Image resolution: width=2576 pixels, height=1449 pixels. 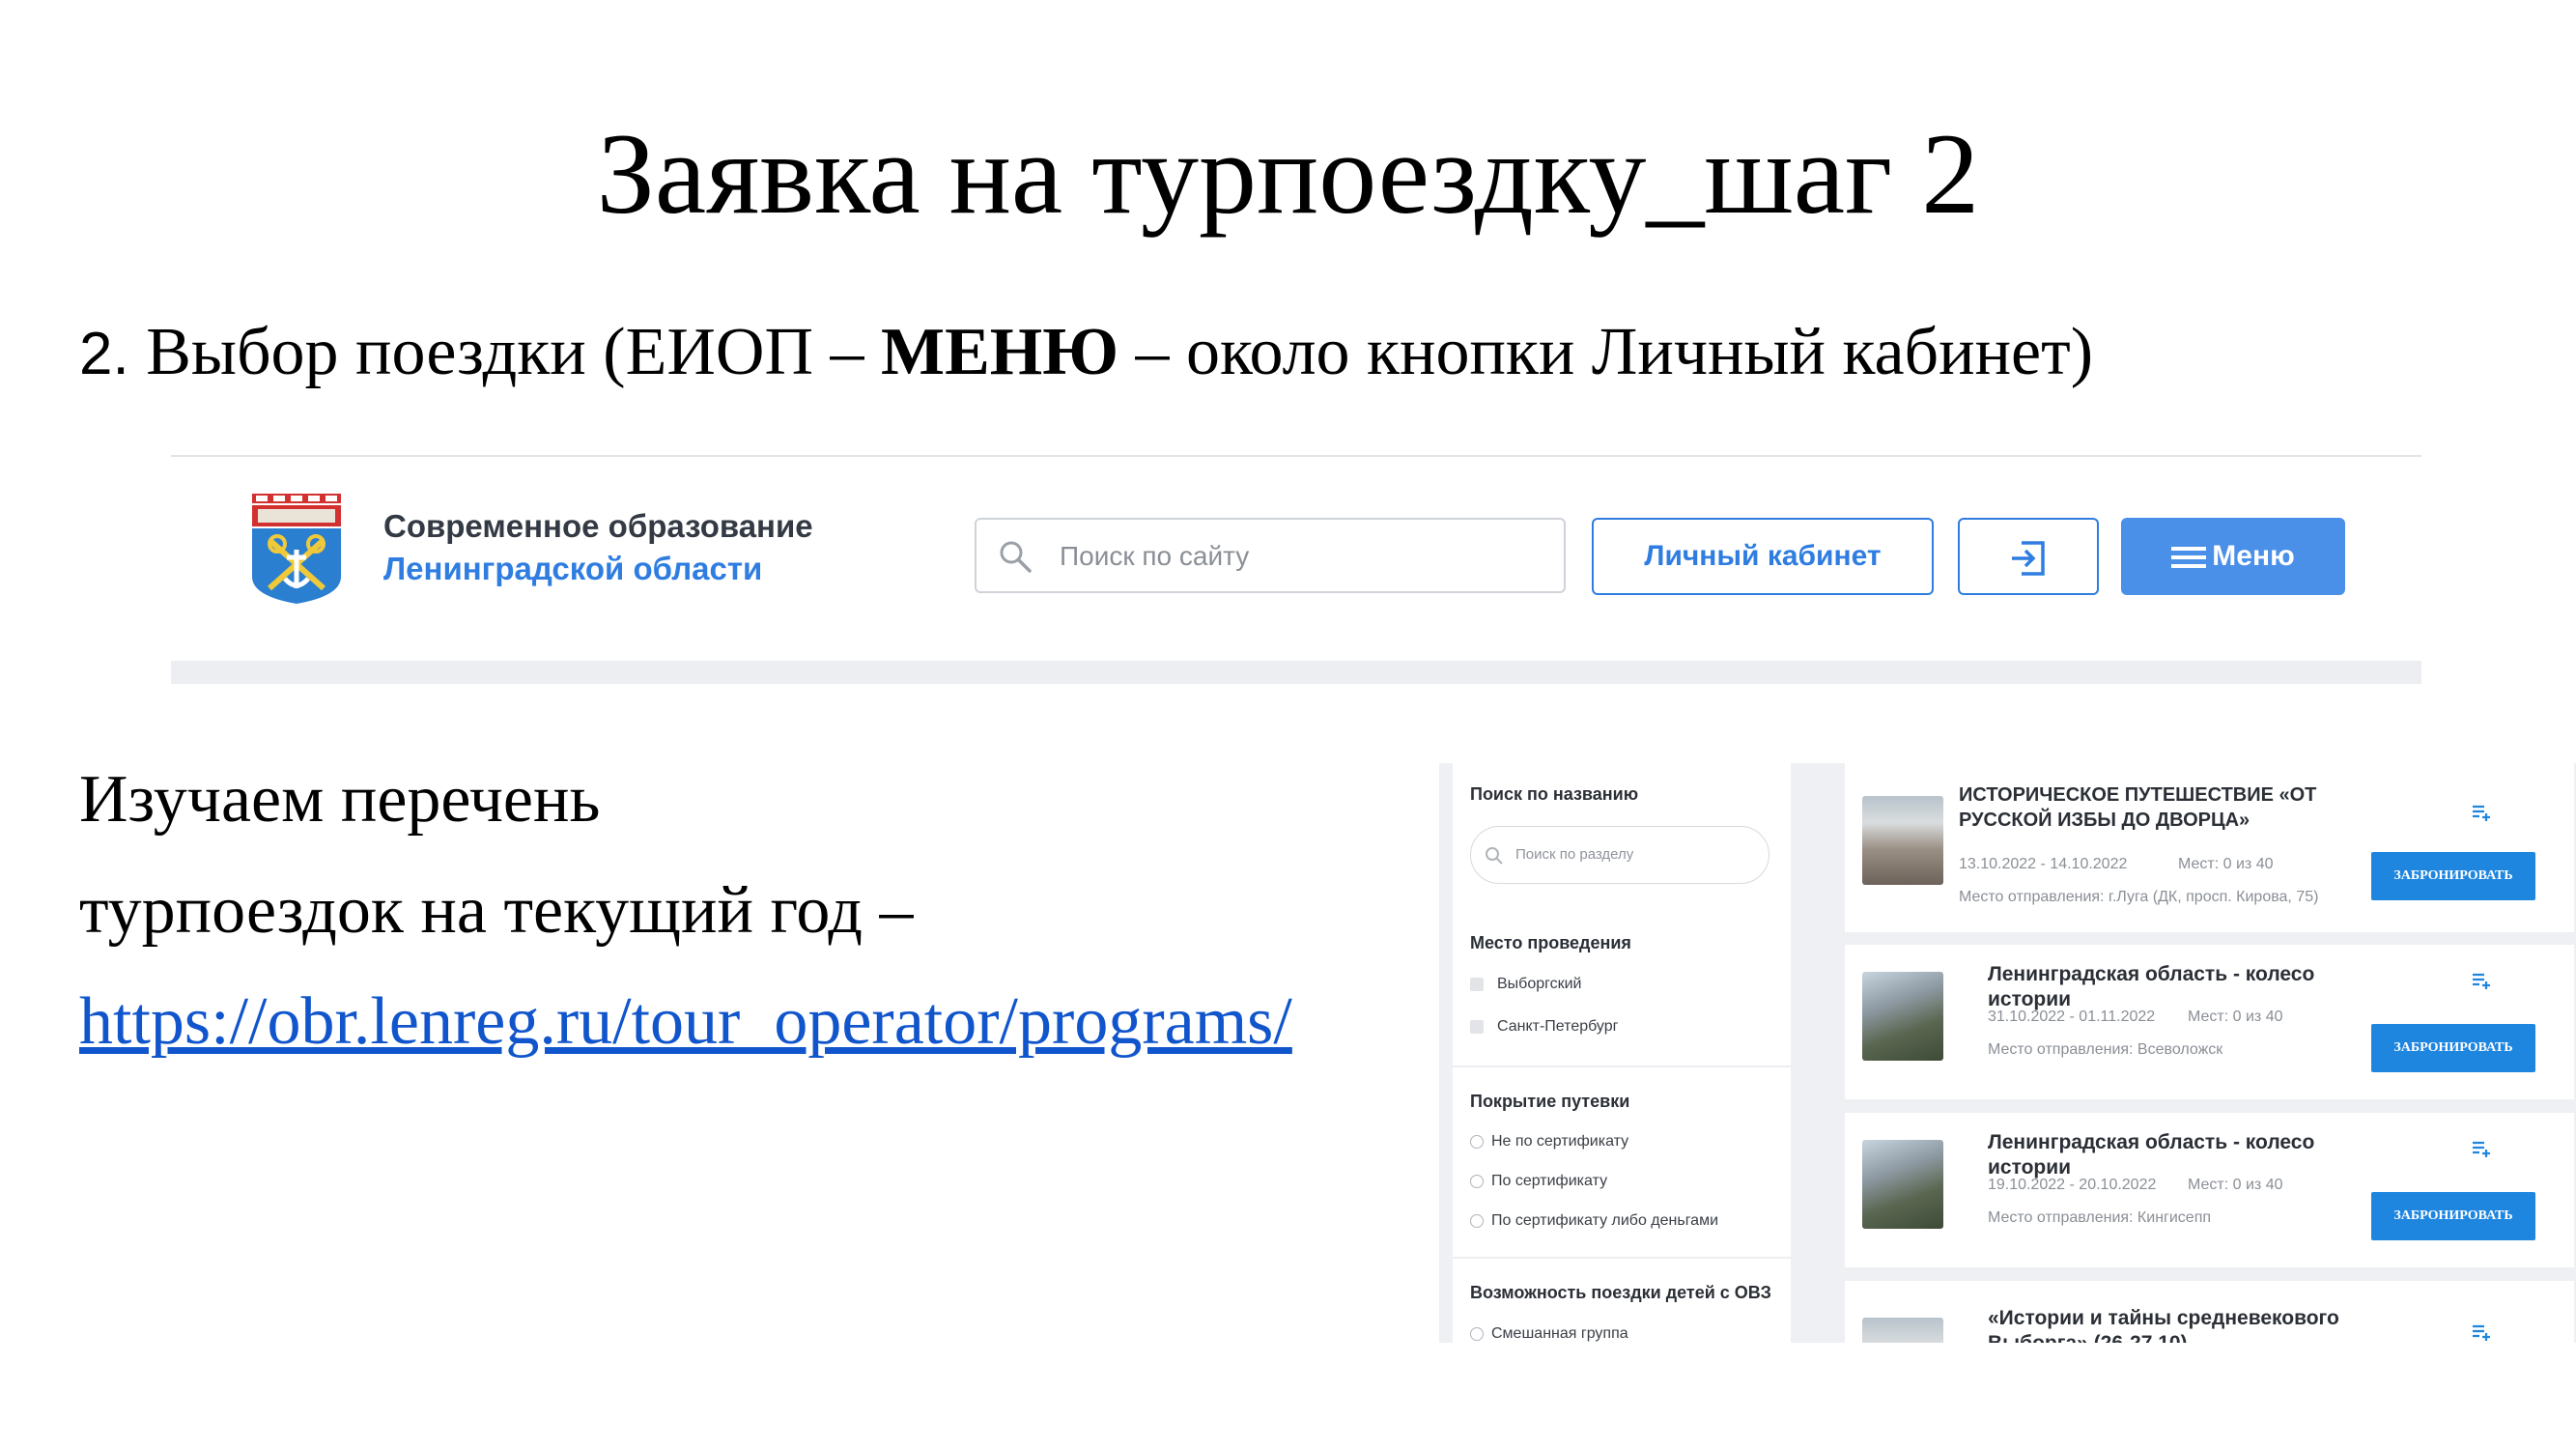 I want to click on filter-coverage-option: По сертификату, so click(x=1538, y=1181).